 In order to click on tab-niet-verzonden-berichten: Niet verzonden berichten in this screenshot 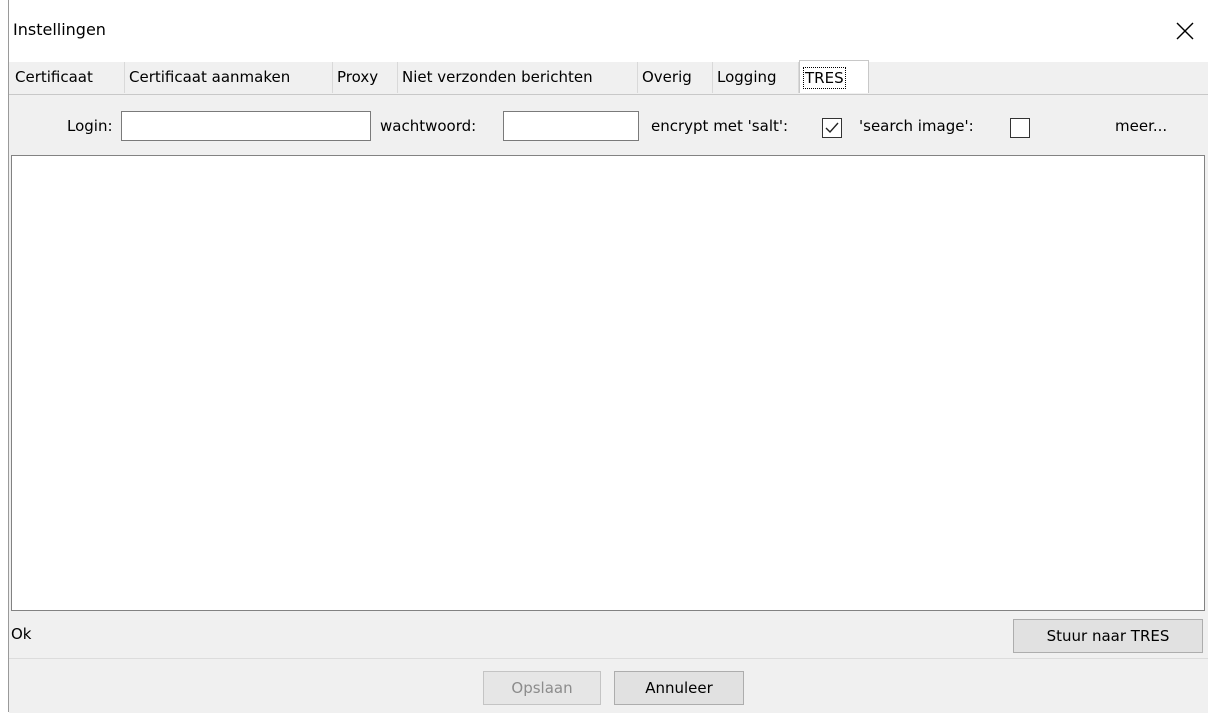, I will do `click(518, 77)`.